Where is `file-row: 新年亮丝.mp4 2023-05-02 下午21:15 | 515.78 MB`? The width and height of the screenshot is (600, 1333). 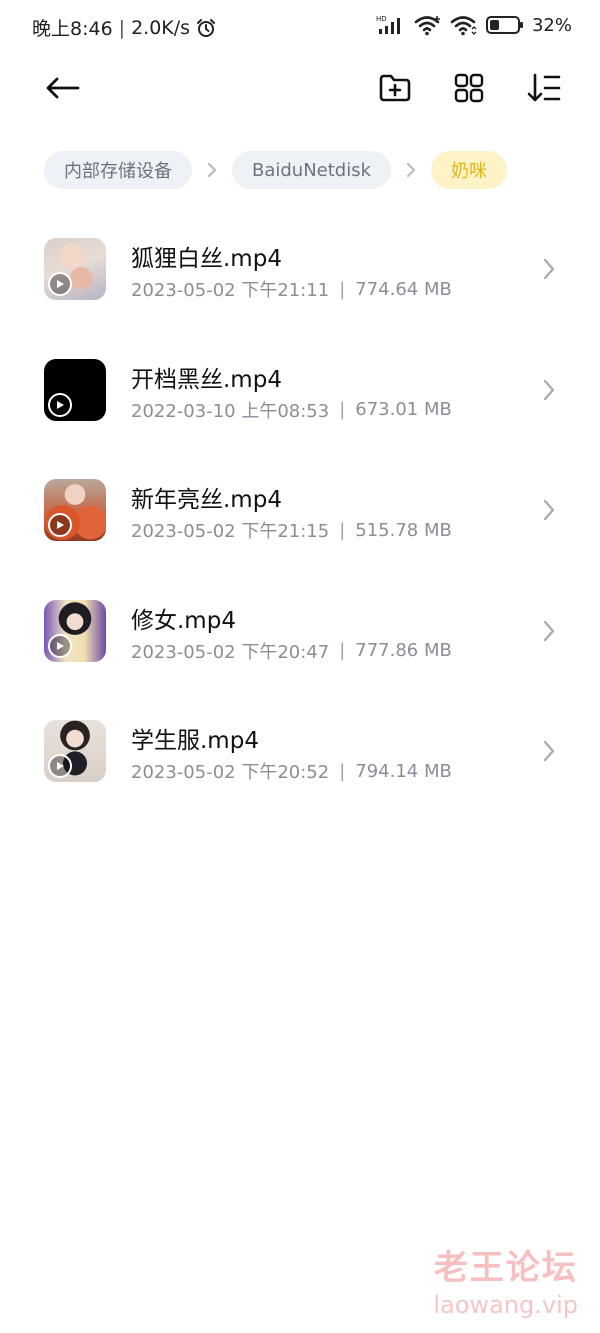
file-row: 新年亮丝.mp4 2023-05-02 下午21:15 | 515.78 MB is located at coordinates (300, 510).